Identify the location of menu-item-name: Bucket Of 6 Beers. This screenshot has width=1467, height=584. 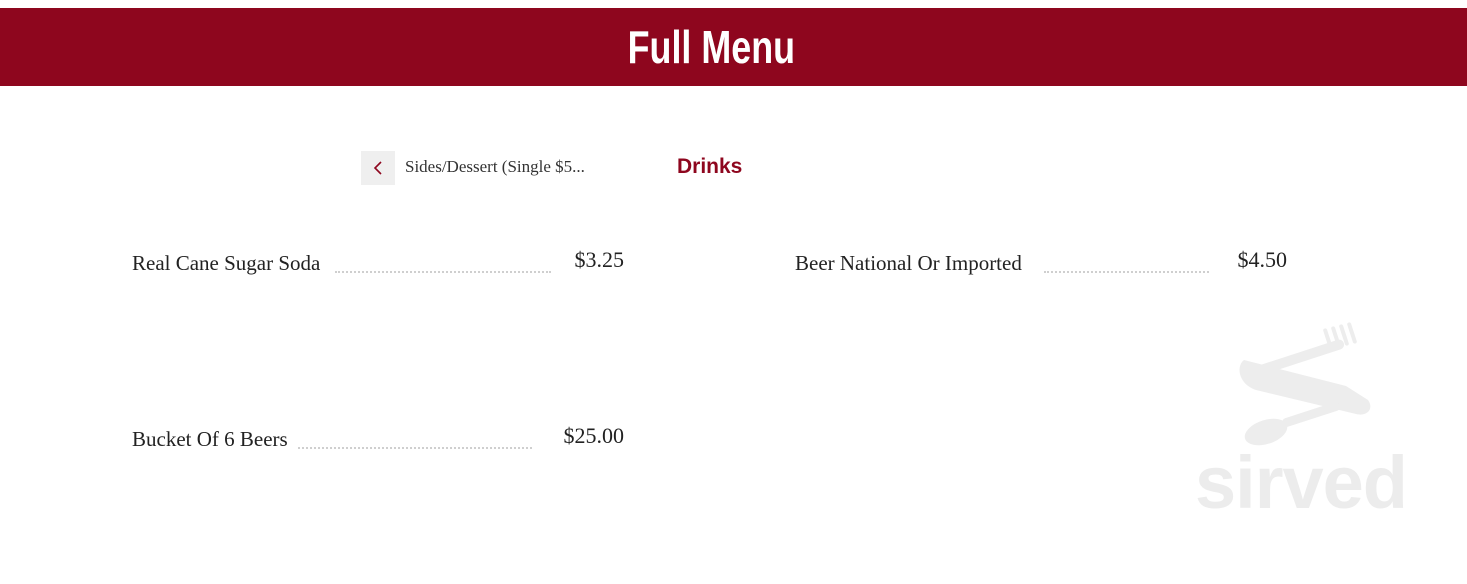
(210, 439).